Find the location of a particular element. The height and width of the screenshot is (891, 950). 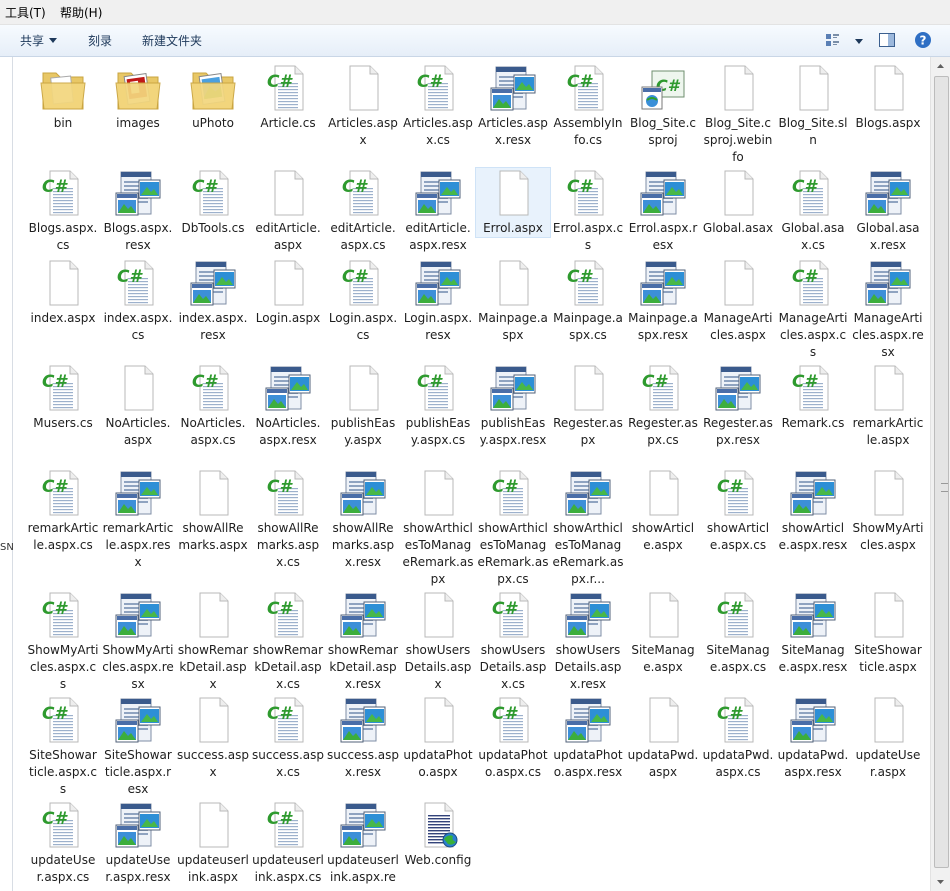

scrollbar-thumb is located at coordinates (941, 472).